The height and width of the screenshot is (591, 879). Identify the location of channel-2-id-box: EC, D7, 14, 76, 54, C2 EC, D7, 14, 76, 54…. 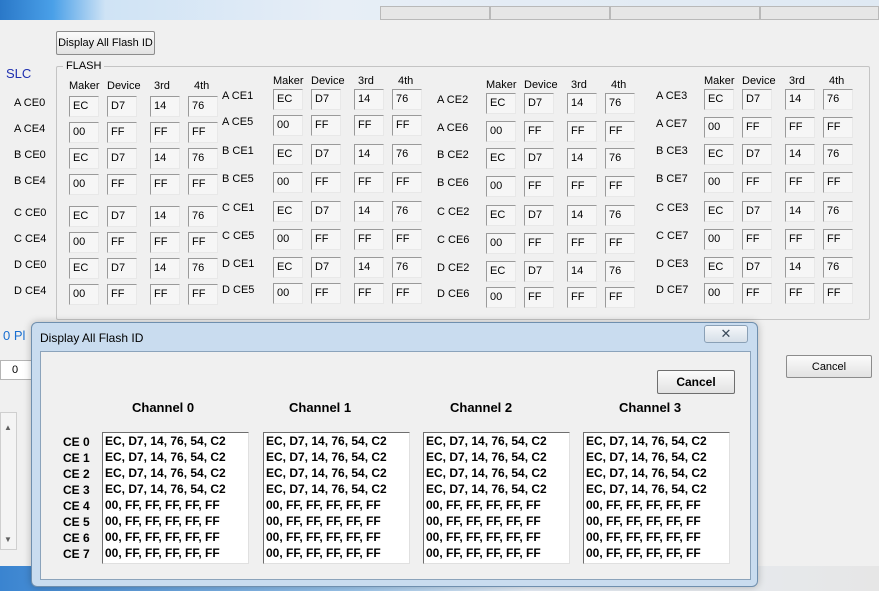
(496, 498).